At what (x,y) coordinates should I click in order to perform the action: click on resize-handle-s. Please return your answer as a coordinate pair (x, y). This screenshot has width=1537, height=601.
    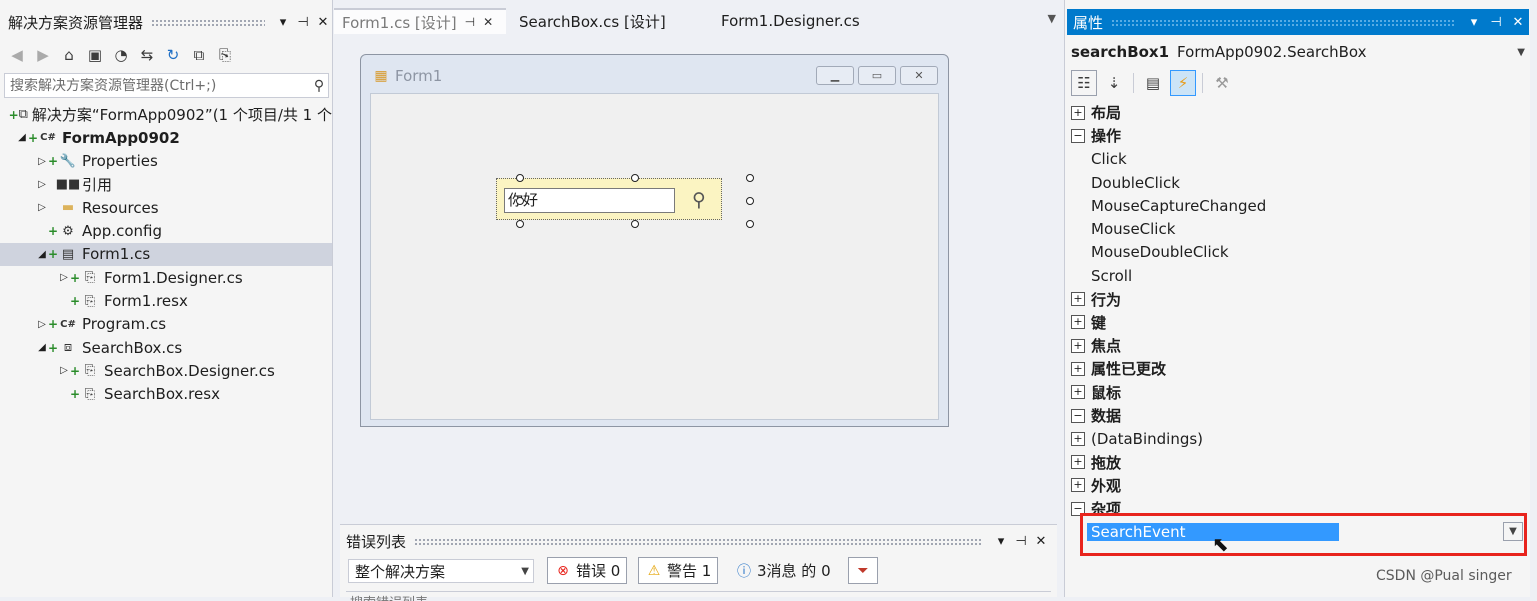
    Looking at the image, I should click on (635, 224).